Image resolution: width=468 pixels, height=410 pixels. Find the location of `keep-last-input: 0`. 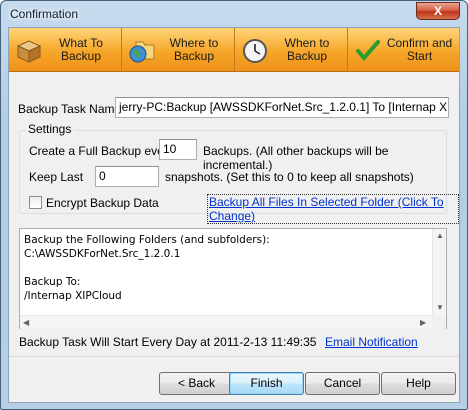

keep-last-input: 0 is located at coordinates (127, 176).